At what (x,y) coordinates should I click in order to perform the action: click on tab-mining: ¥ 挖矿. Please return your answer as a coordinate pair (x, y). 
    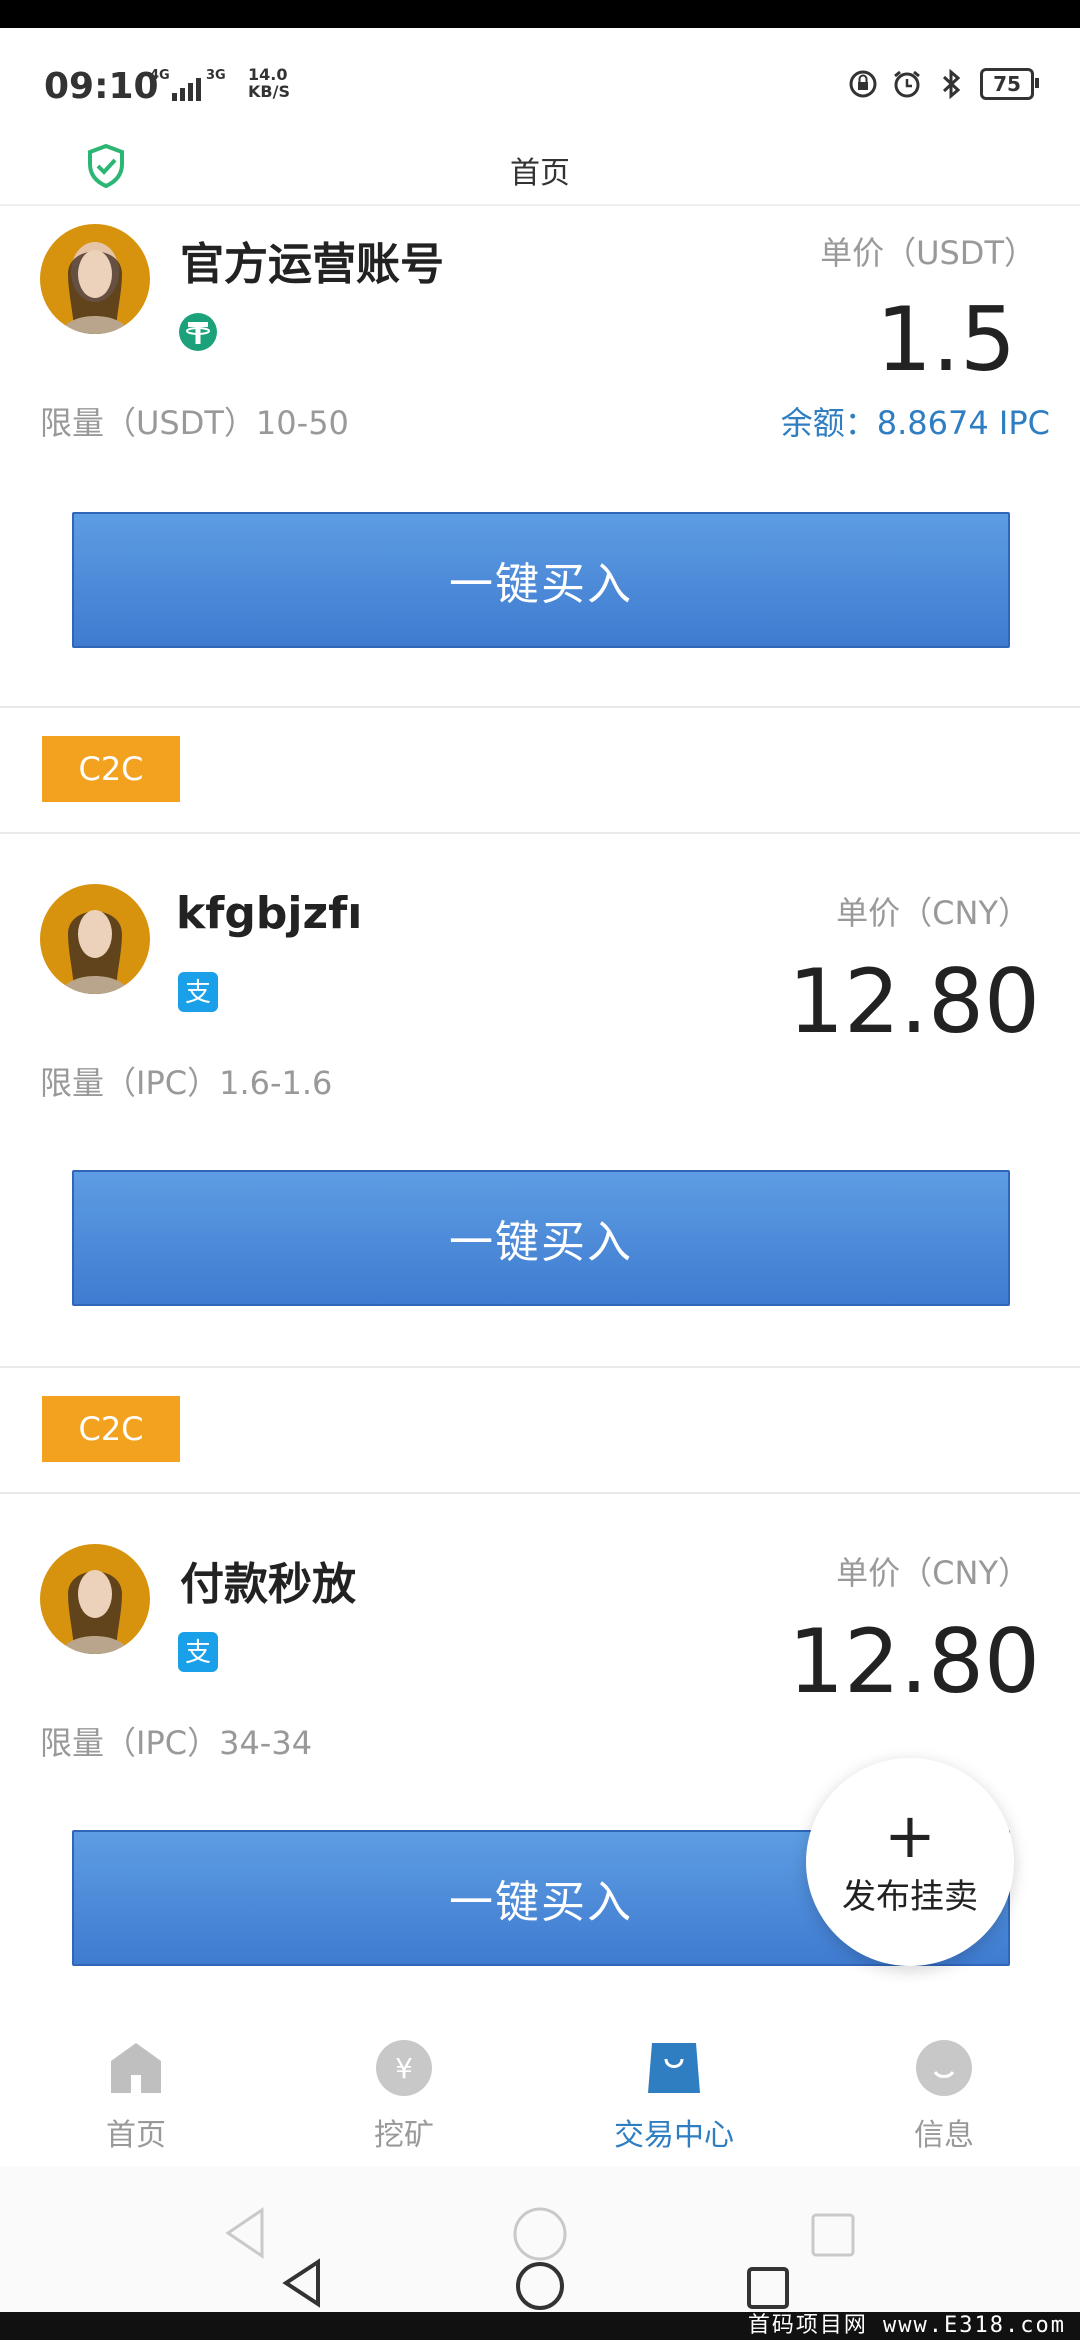
    Looking at the image, I should click on (404, 2096).